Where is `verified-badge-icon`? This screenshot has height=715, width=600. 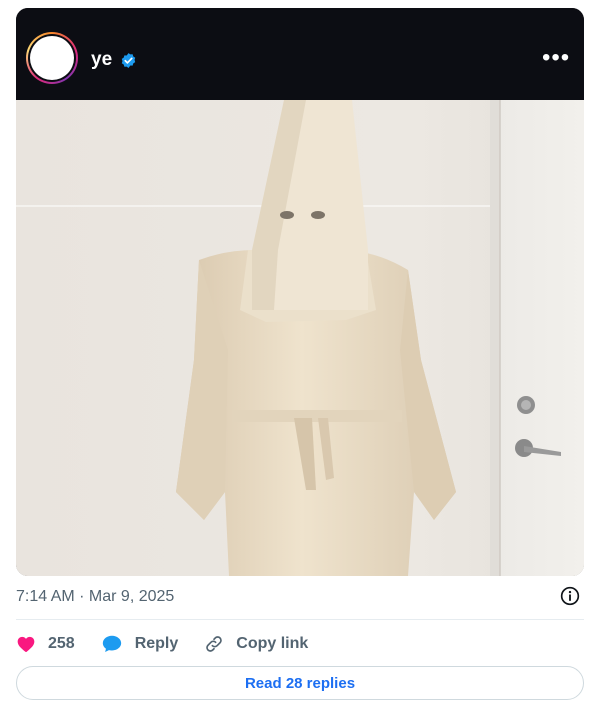 verified-badge-icon is located at coordinates (128, 60).